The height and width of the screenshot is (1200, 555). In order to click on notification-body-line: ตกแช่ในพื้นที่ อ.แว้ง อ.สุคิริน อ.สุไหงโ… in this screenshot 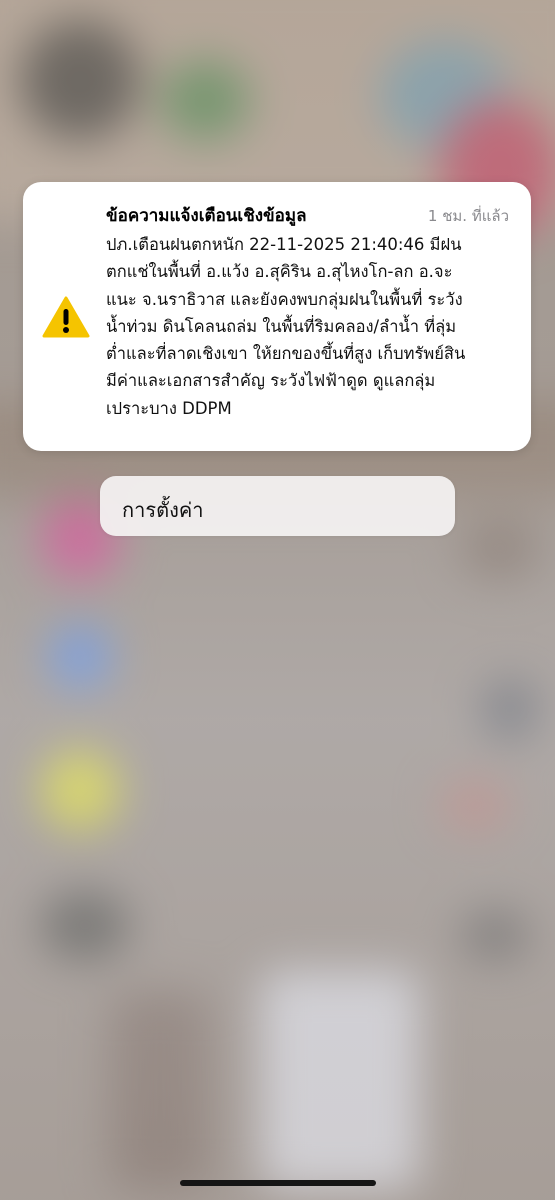, I will do `click(279, 272)`.